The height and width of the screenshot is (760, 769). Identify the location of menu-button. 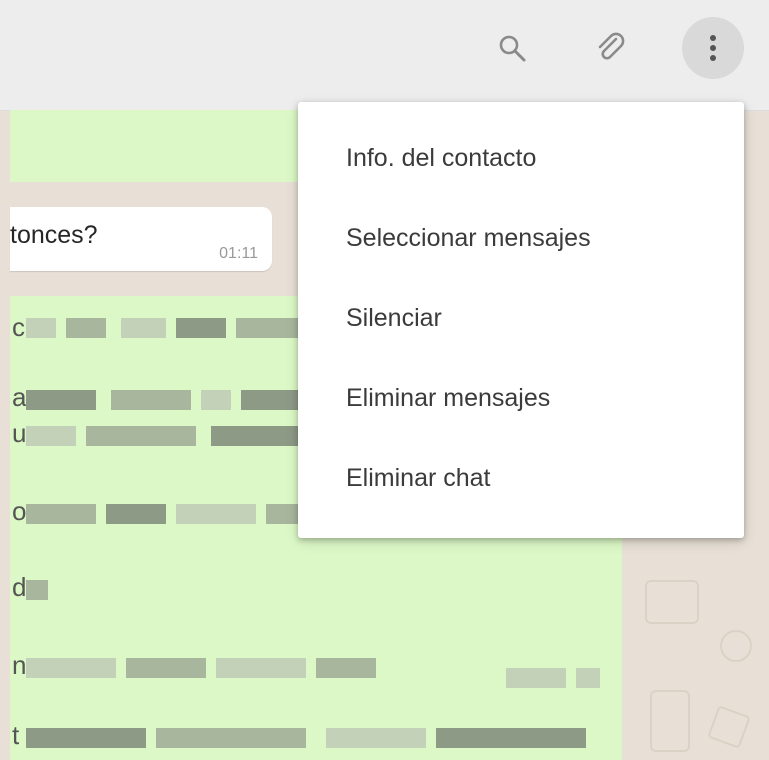
(713, 48).